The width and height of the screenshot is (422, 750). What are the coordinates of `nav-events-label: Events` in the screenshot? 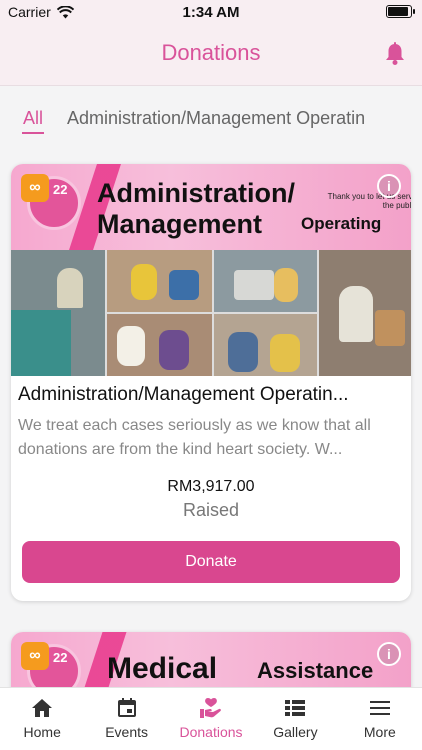 It's located at (127, 732).